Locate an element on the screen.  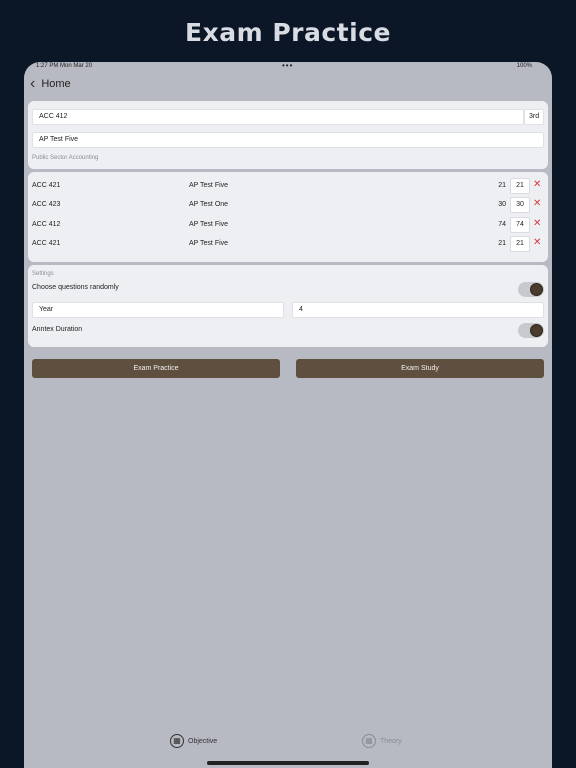
year-field: Year is located at coordinates (158, 310).